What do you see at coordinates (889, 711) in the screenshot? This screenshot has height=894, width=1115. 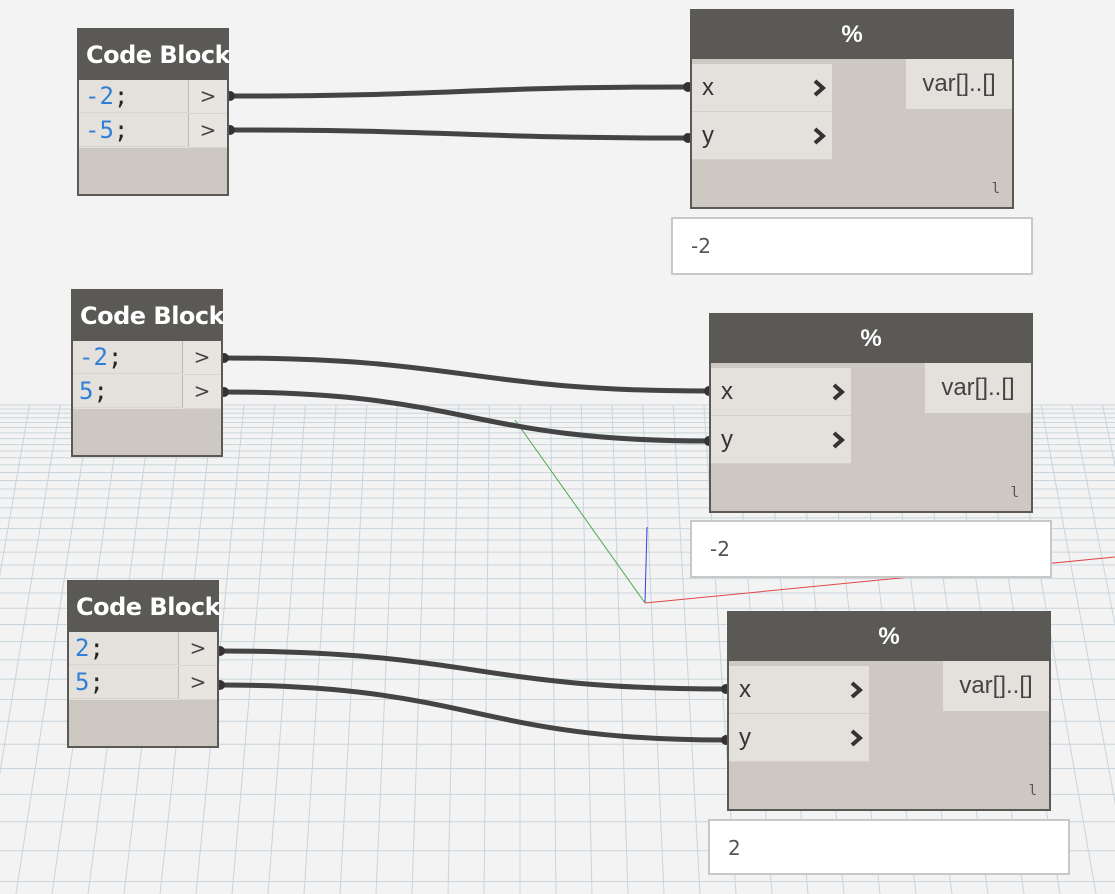 I see `modulo-node-3: % x y var[]..[] l` at bounding box center [889, 711].